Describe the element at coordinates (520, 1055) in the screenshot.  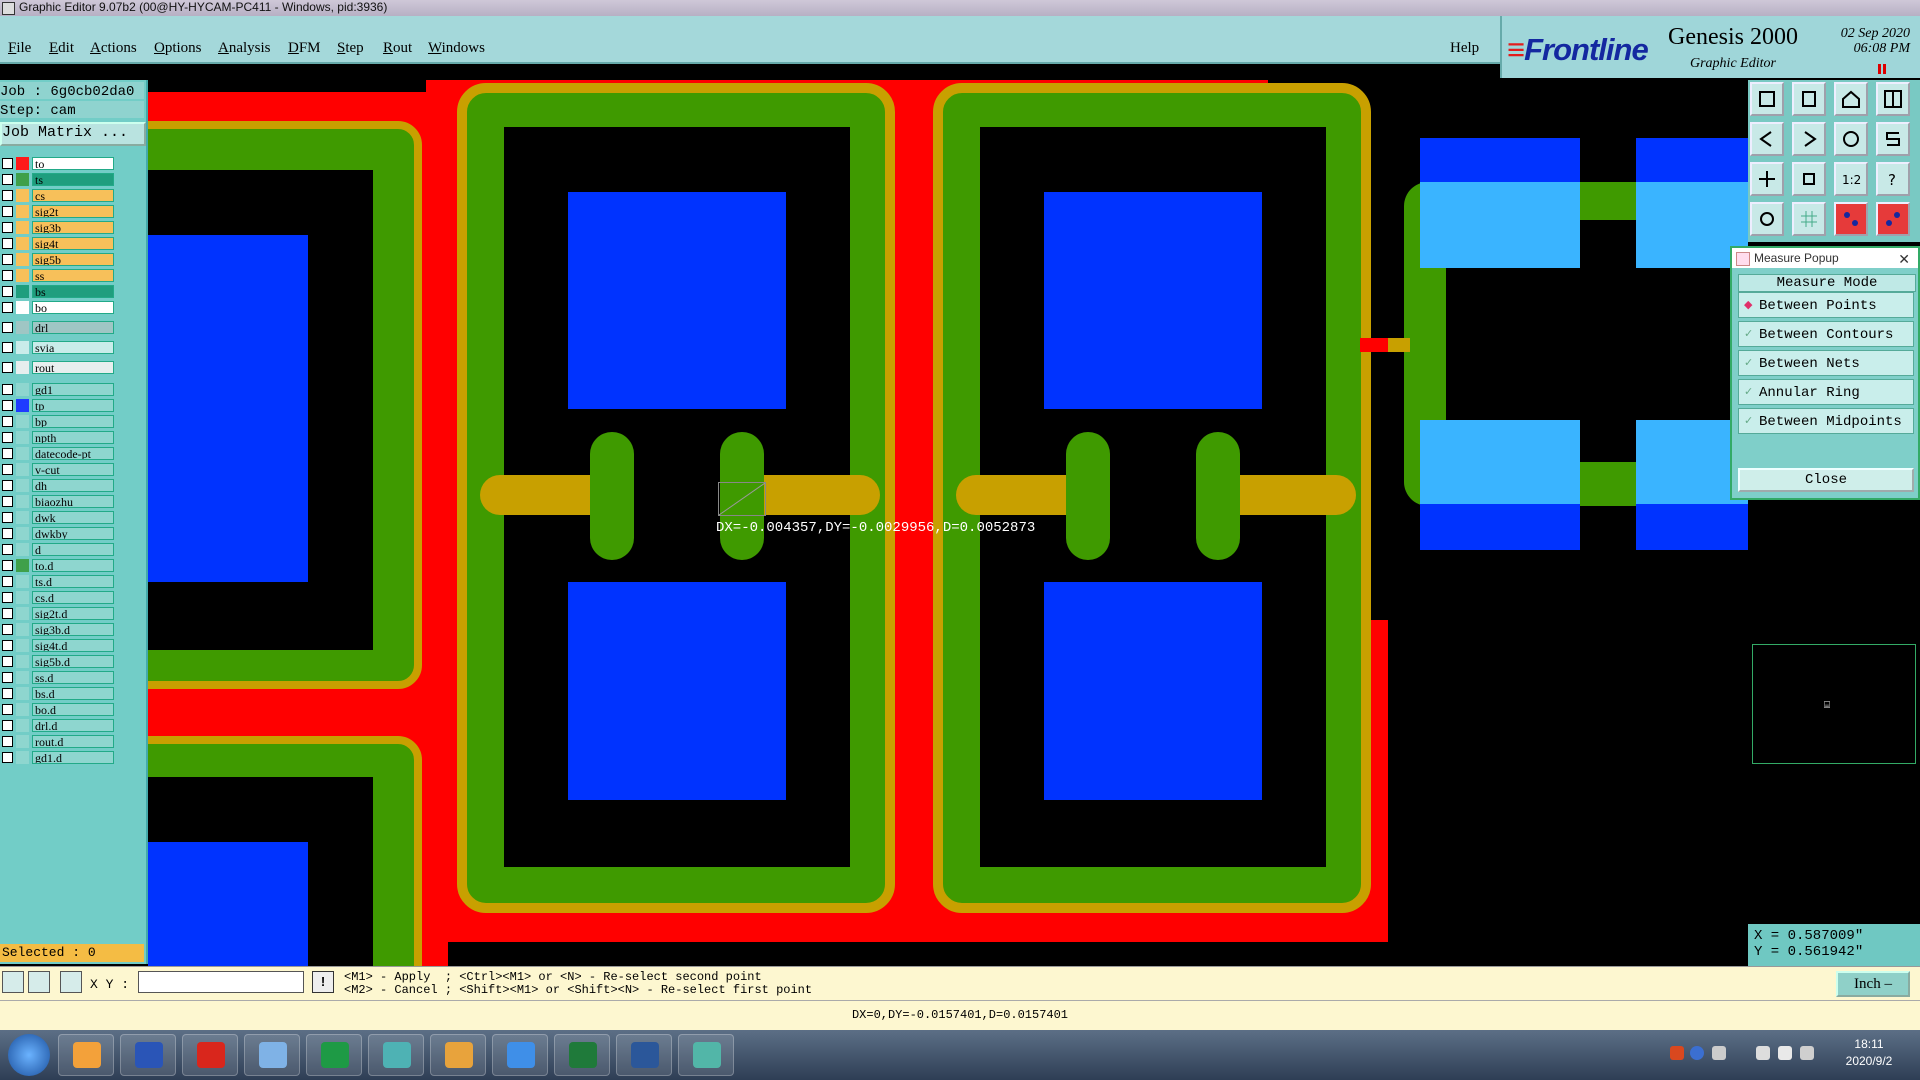
I see `taskbar-app-bird` at that location.